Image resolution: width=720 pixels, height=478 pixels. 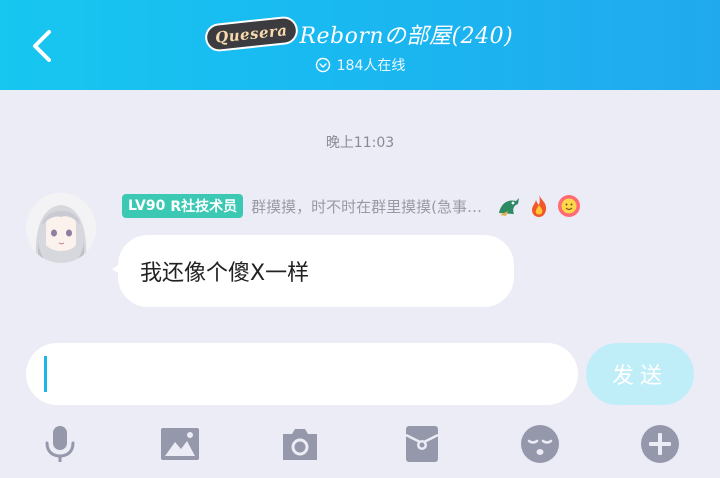 I want to click on sender-badges, so click(x=539, y=206).